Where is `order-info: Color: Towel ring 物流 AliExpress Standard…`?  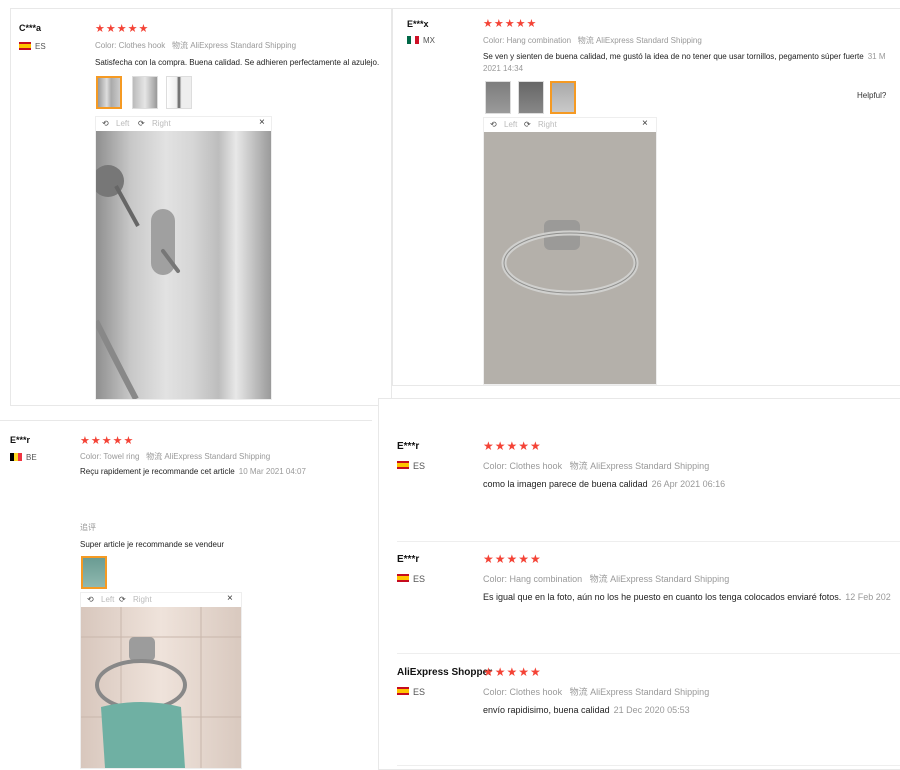
order-info: Color: Towel ring 物流 AliExpress Standard… is located at coordinates (175, 456).